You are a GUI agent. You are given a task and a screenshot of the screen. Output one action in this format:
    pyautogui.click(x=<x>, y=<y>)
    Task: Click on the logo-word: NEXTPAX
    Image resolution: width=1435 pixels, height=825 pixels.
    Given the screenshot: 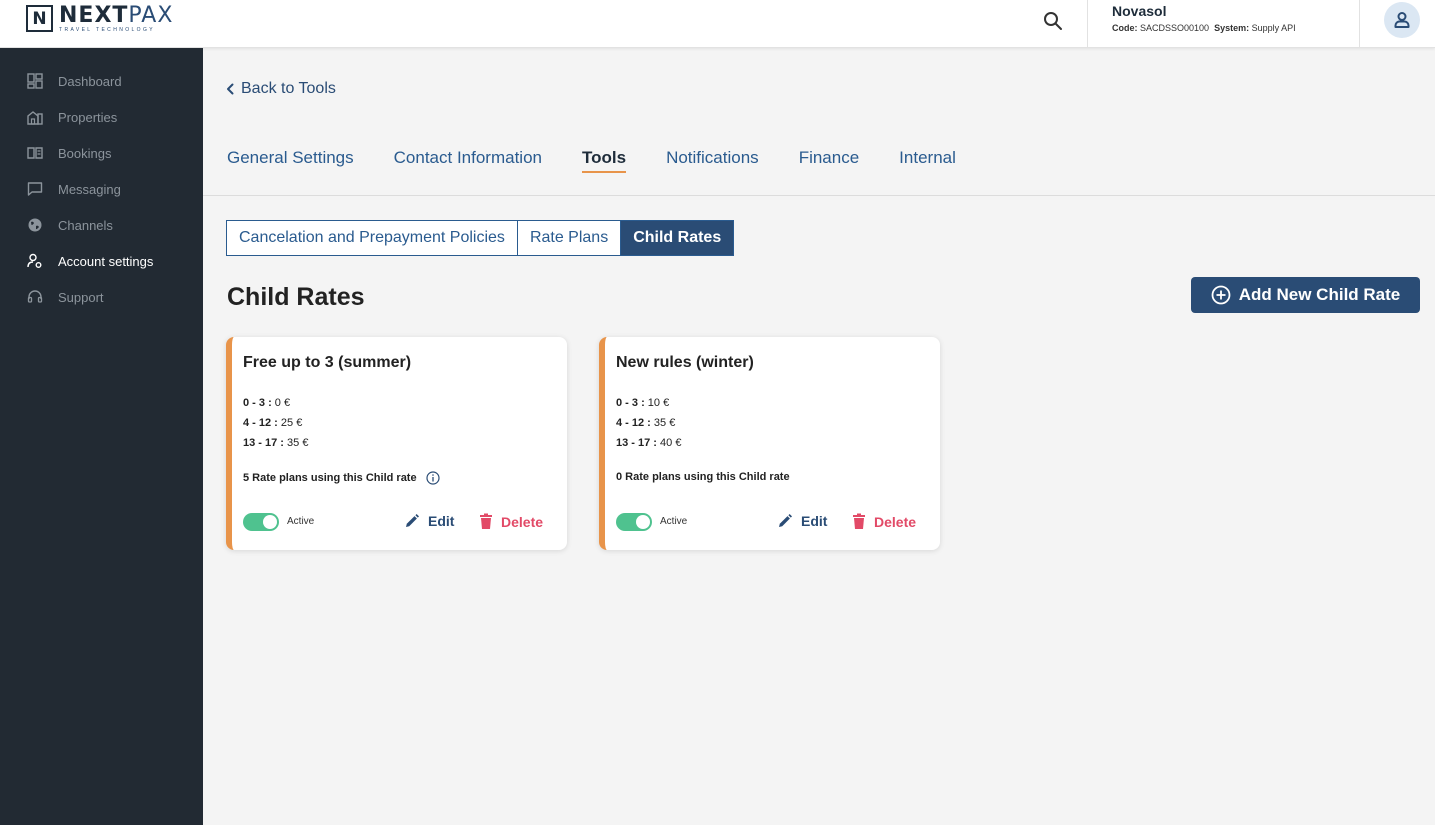 What is the action you would take?
    pyautogui.click(x=116, y=16)
    